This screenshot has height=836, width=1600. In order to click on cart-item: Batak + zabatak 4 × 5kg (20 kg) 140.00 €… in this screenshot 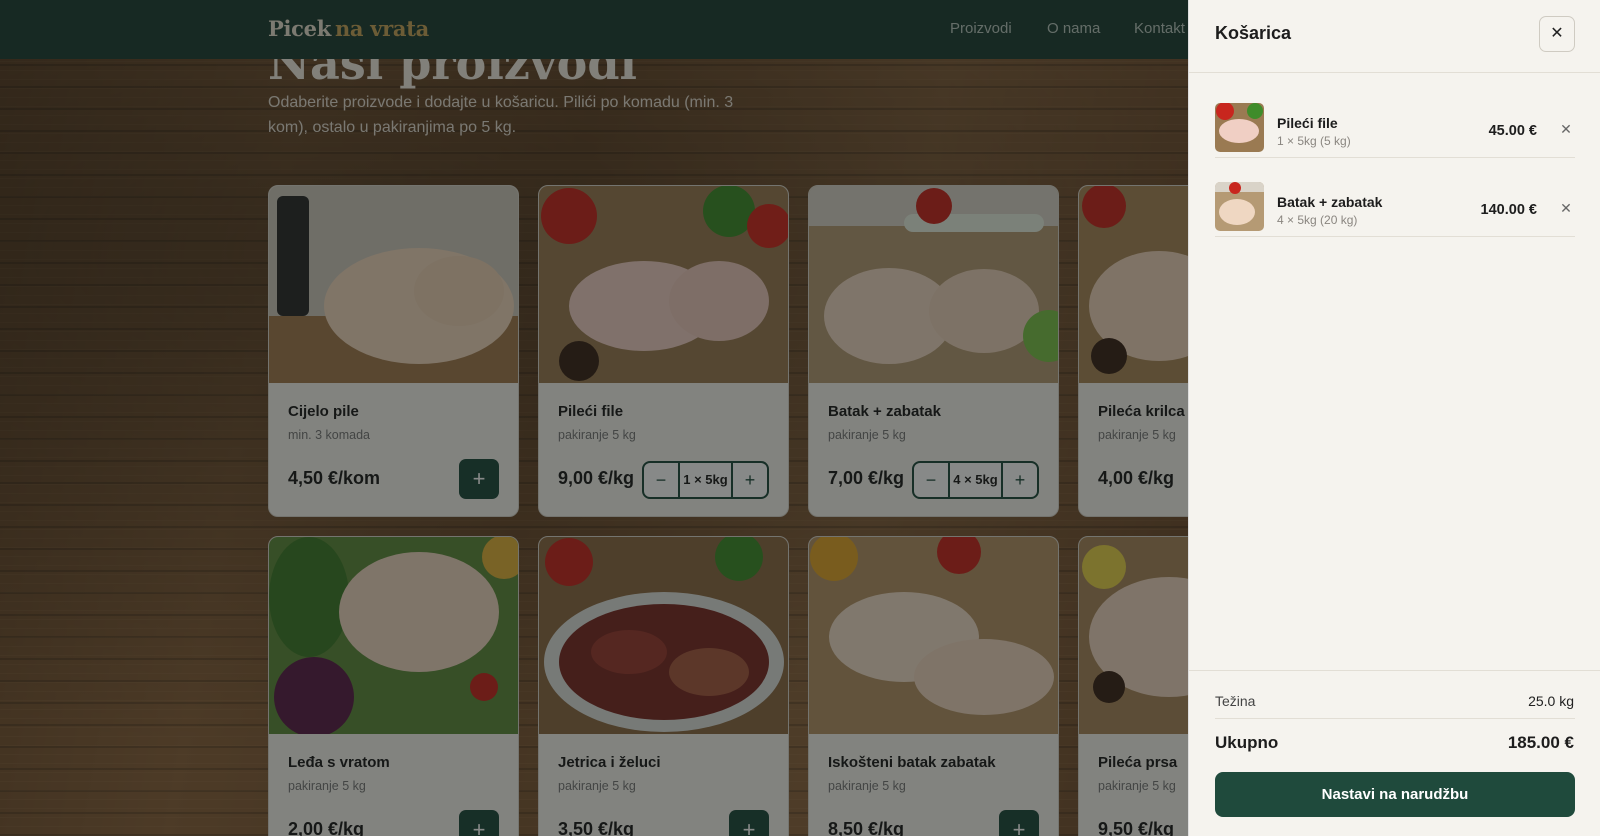, I will do `click(1395, 197)`.